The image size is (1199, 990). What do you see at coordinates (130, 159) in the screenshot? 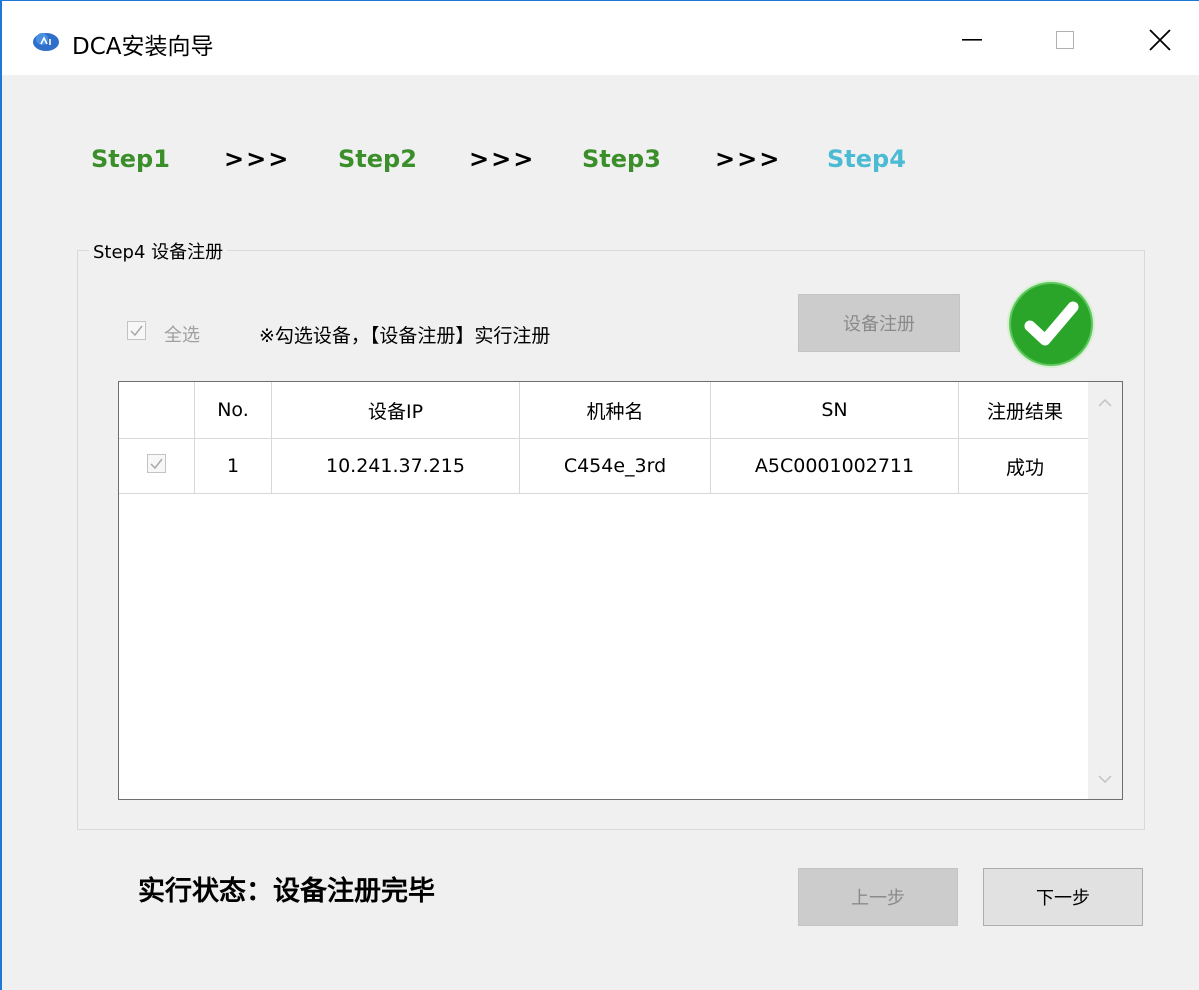
I see `step-1: Step1` at bounding box center [130, 159].